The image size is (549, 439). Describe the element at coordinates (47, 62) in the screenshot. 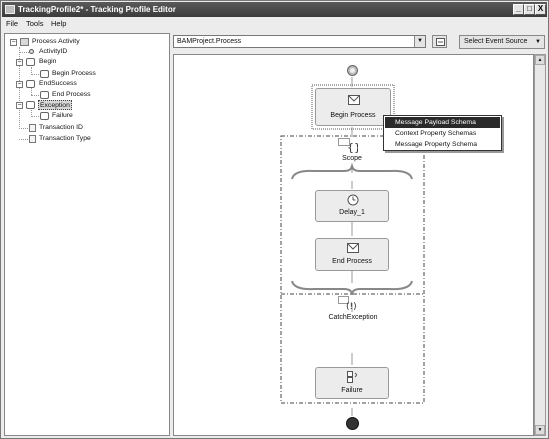

I see `tree-node-begin: Begin` at that location.